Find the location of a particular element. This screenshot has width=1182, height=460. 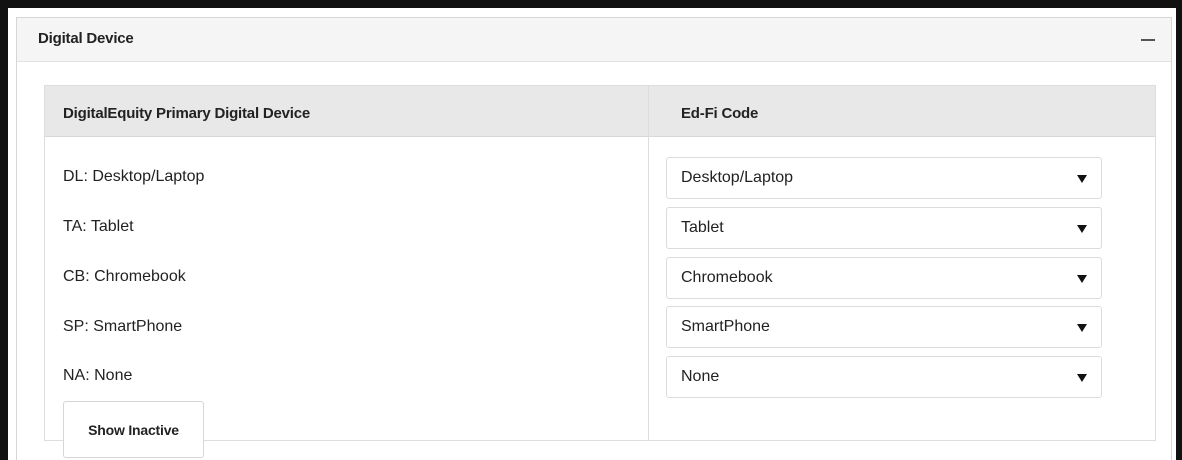

select-value: None is located at coordinates (700, 376).